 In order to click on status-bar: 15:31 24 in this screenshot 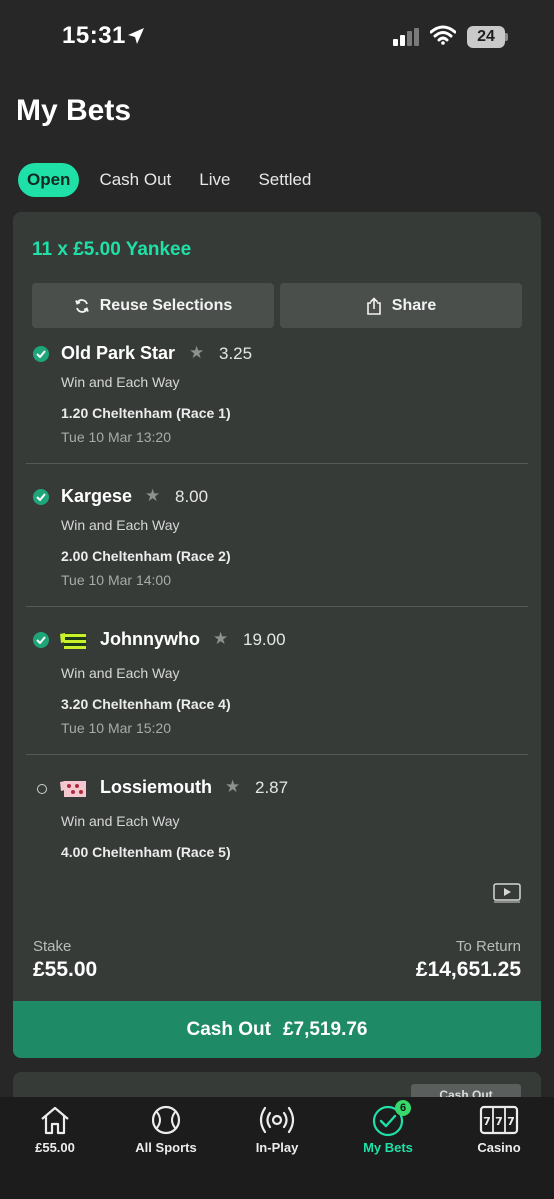, I will do `click(277, 38)`.